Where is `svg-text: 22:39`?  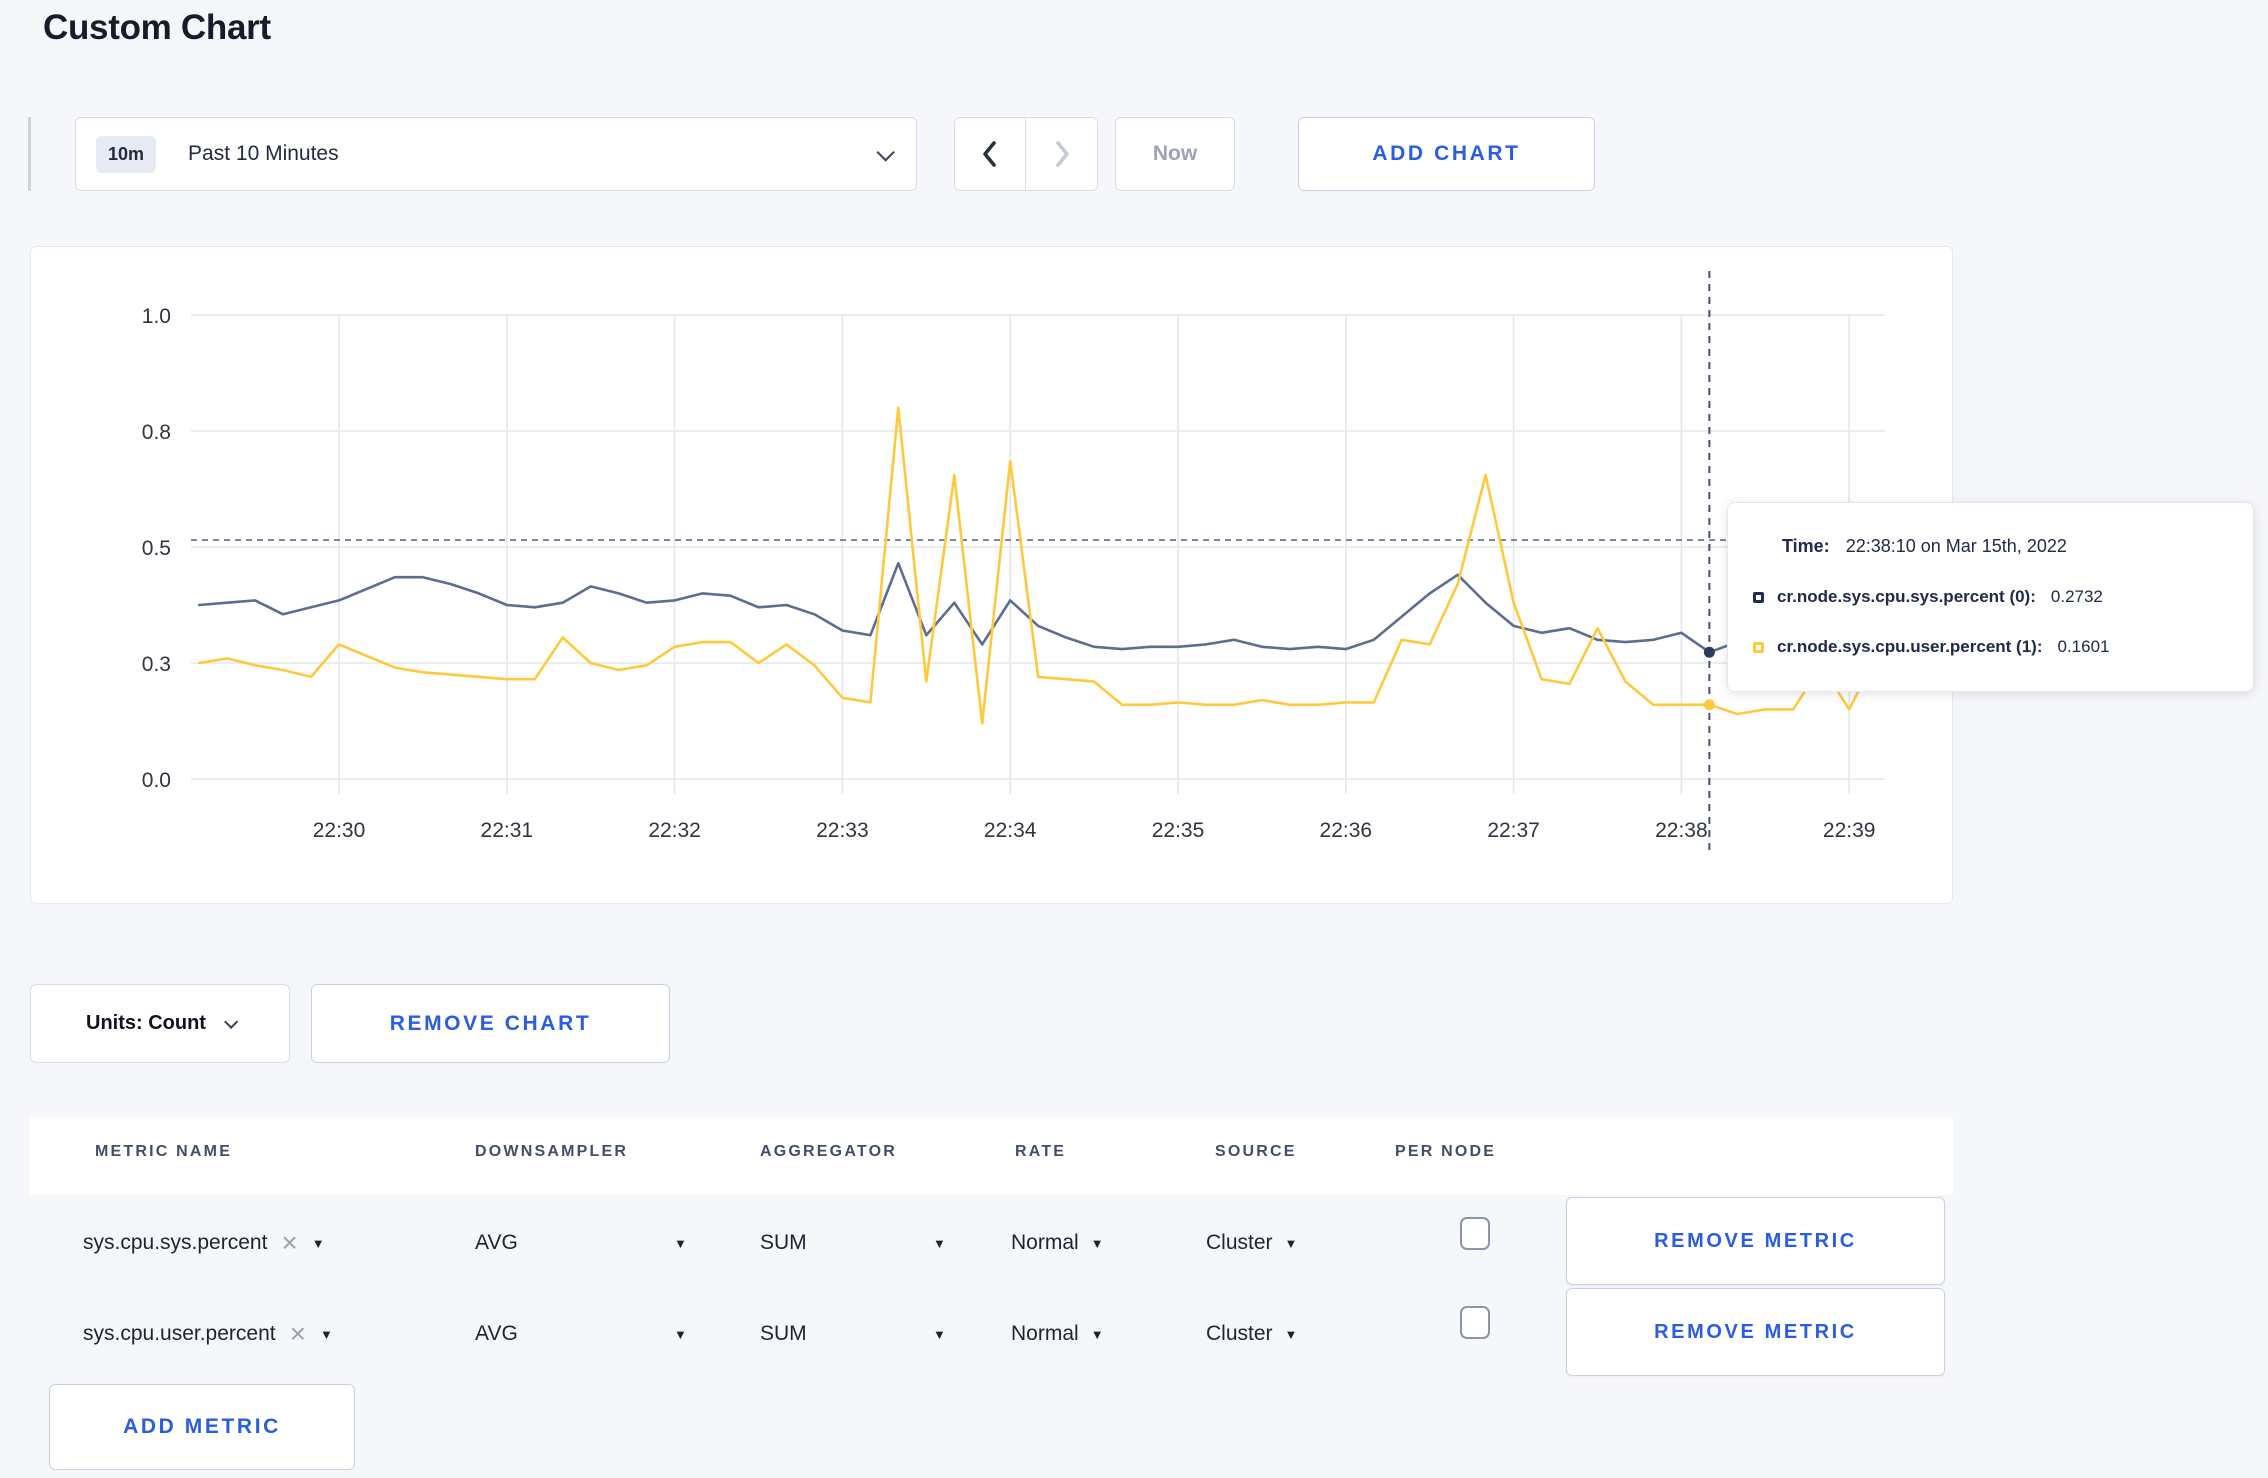 svg-text: 22:39 is located at coordinates (1849, 830).